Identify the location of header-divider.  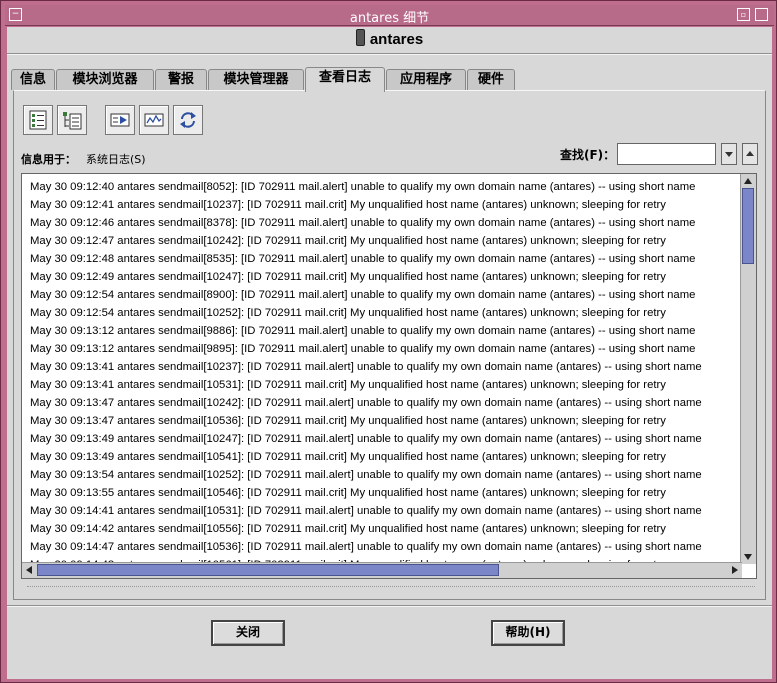
(389, 54).